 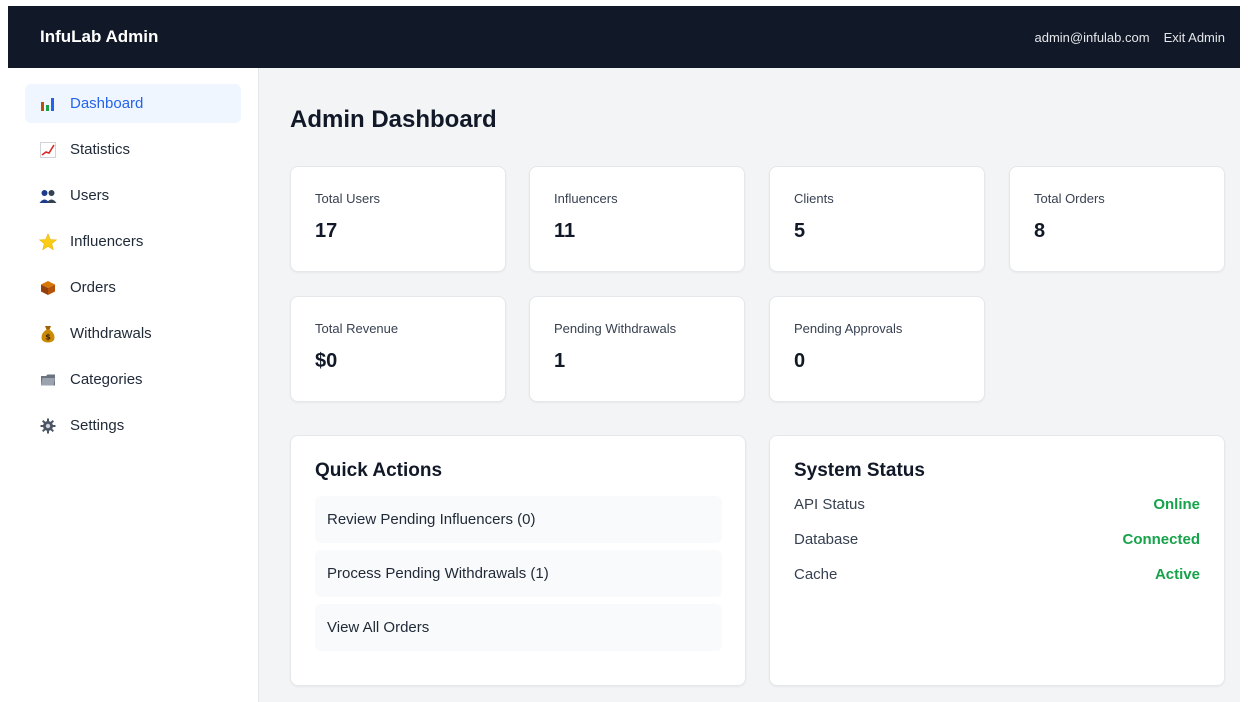 What do you see at coordinates (133, 287) in the screenshot?
I see `sidebar-item-orders: Orders` at bounding box center [133, 287].